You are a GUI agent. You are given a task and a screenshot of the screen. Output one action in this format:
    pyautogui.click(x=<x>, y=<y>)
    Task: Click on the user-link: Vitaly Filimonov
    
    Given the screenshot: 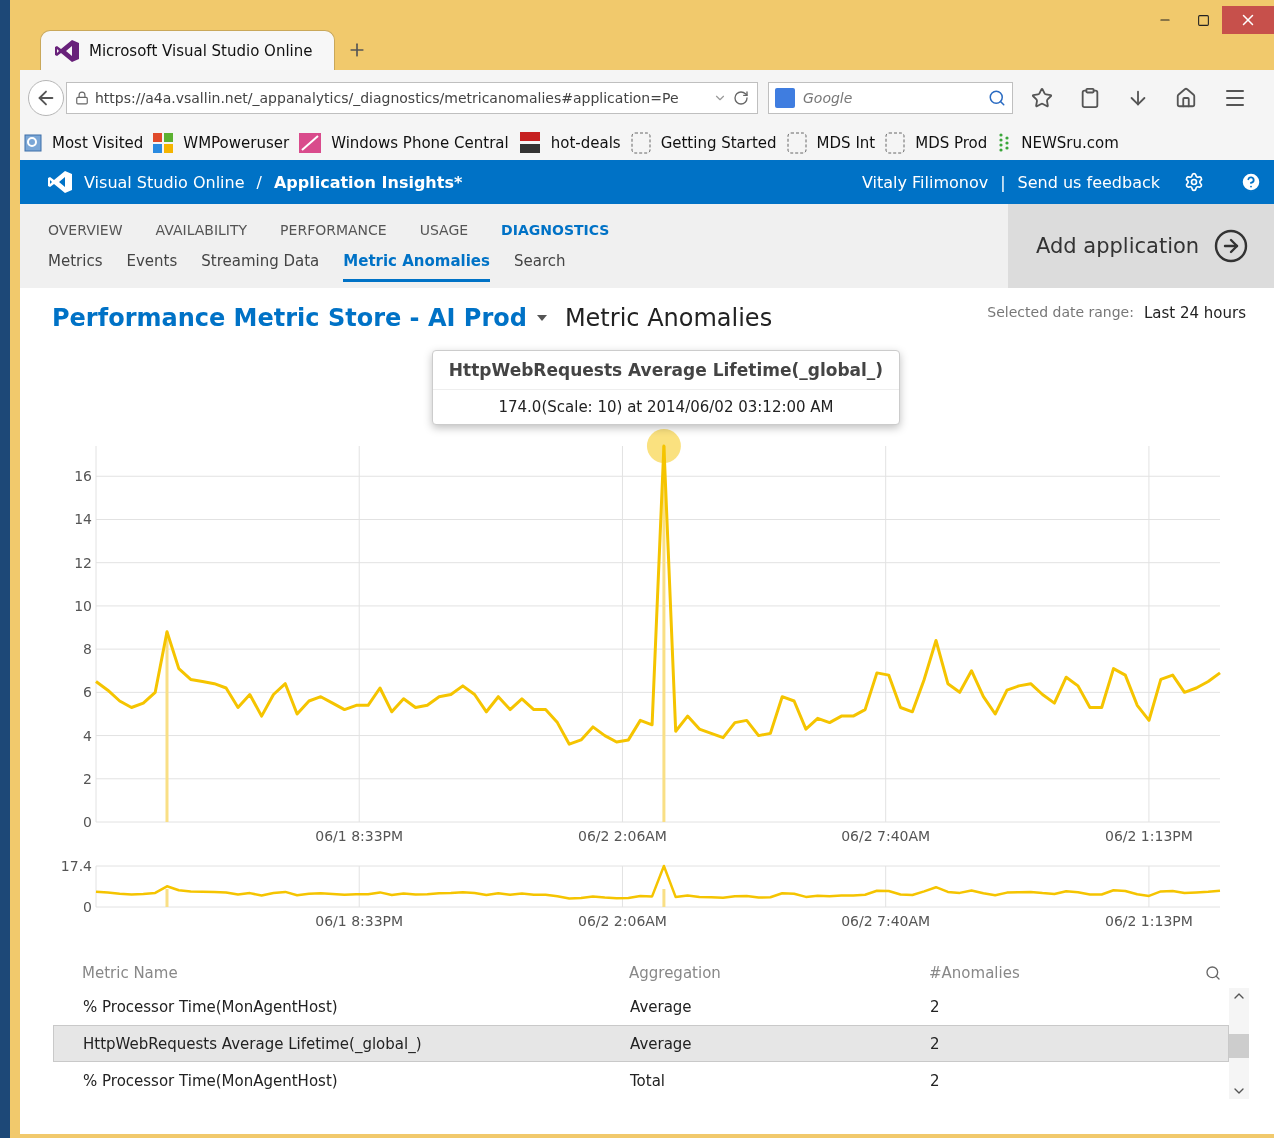 What is the action you would take?
    pyautogui.click(x=925, y=182)
    